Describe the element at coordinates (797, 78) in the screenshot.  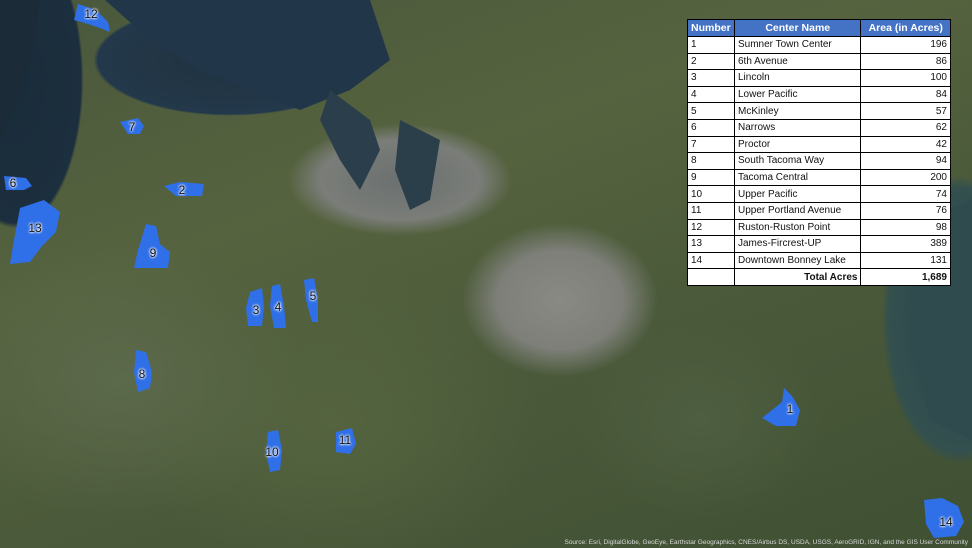
I see `cell-name: Lincoln` at that location.